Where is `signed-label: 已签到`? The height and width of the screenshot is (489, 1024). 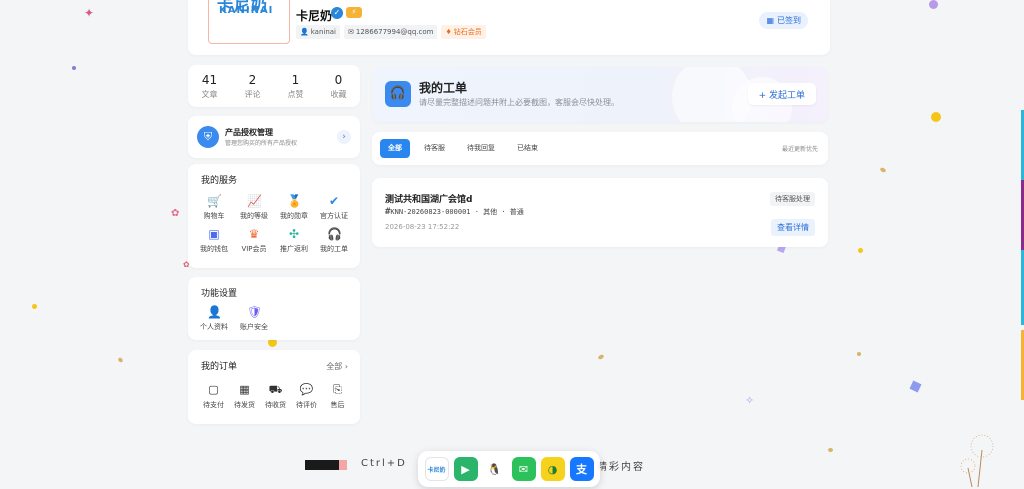
signed-label: 已签到 is located at coordinates (789, 20).